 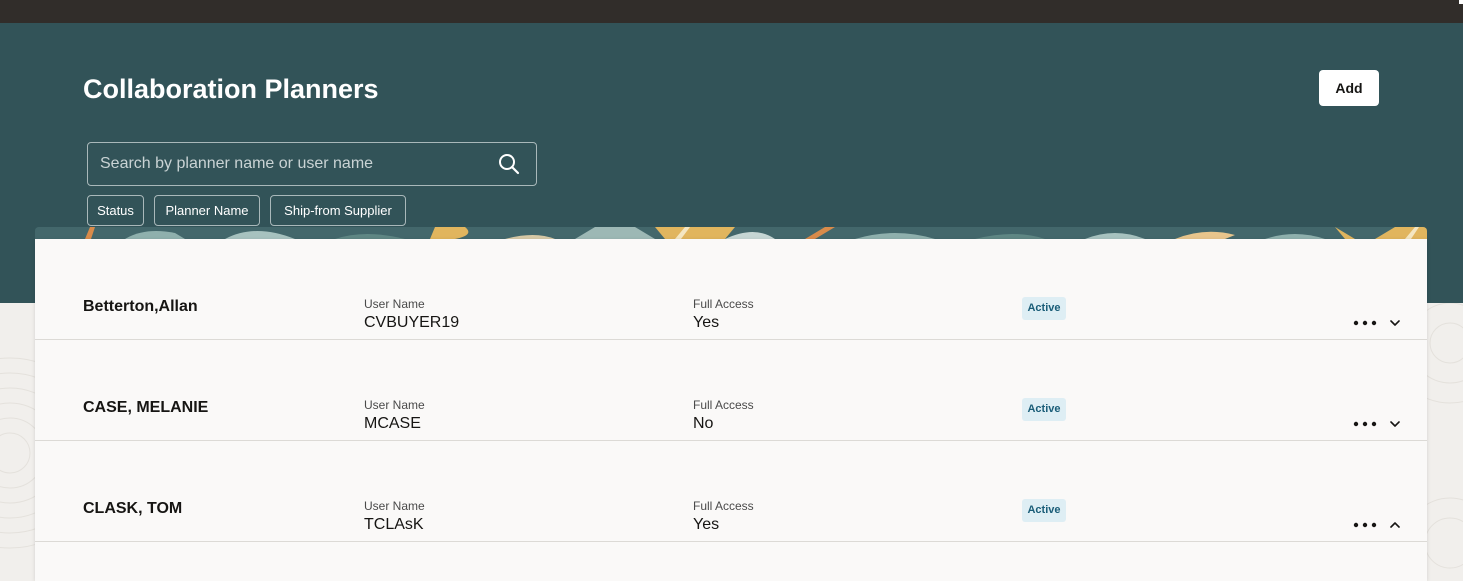 What do you see at coordinates (207, 210) in the screenshot?
I see `filter-chip-planner-name: Planner Name` at bounding box center [207, 210].